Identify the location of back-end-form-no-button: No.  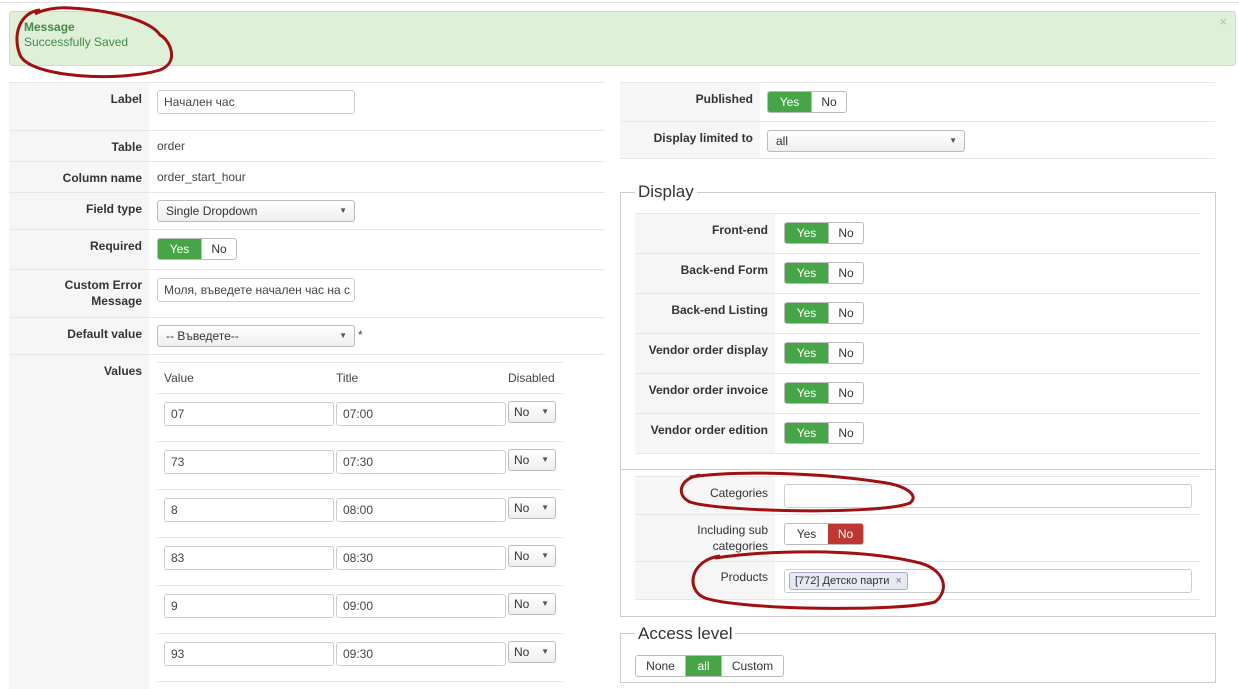
(845, 273).